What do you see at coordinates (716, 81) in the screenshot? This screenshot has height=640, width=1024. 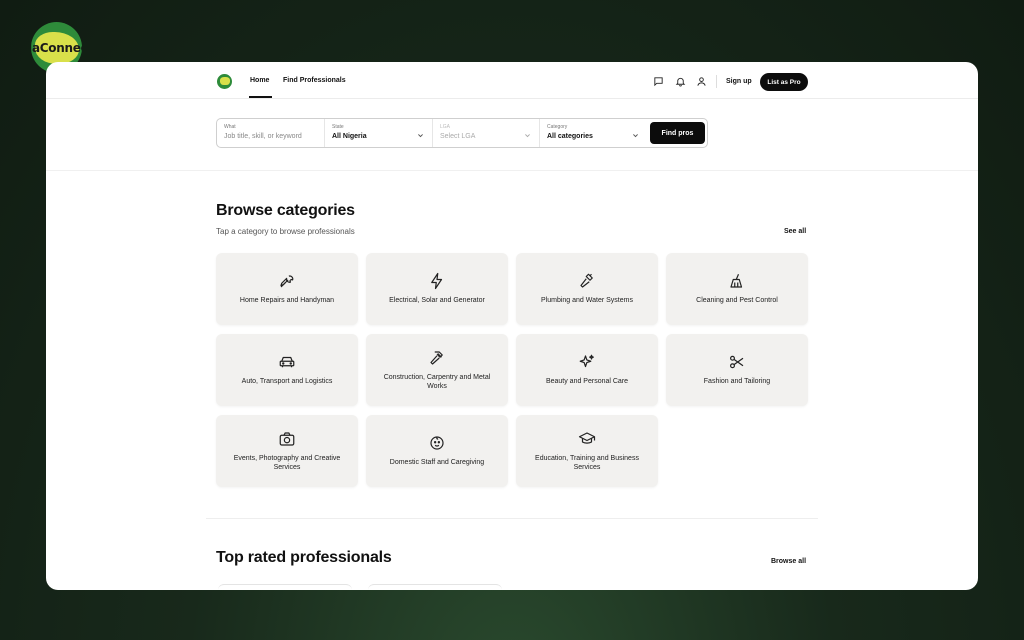 I see `topbar-divider` at bounding box center [716, 81].